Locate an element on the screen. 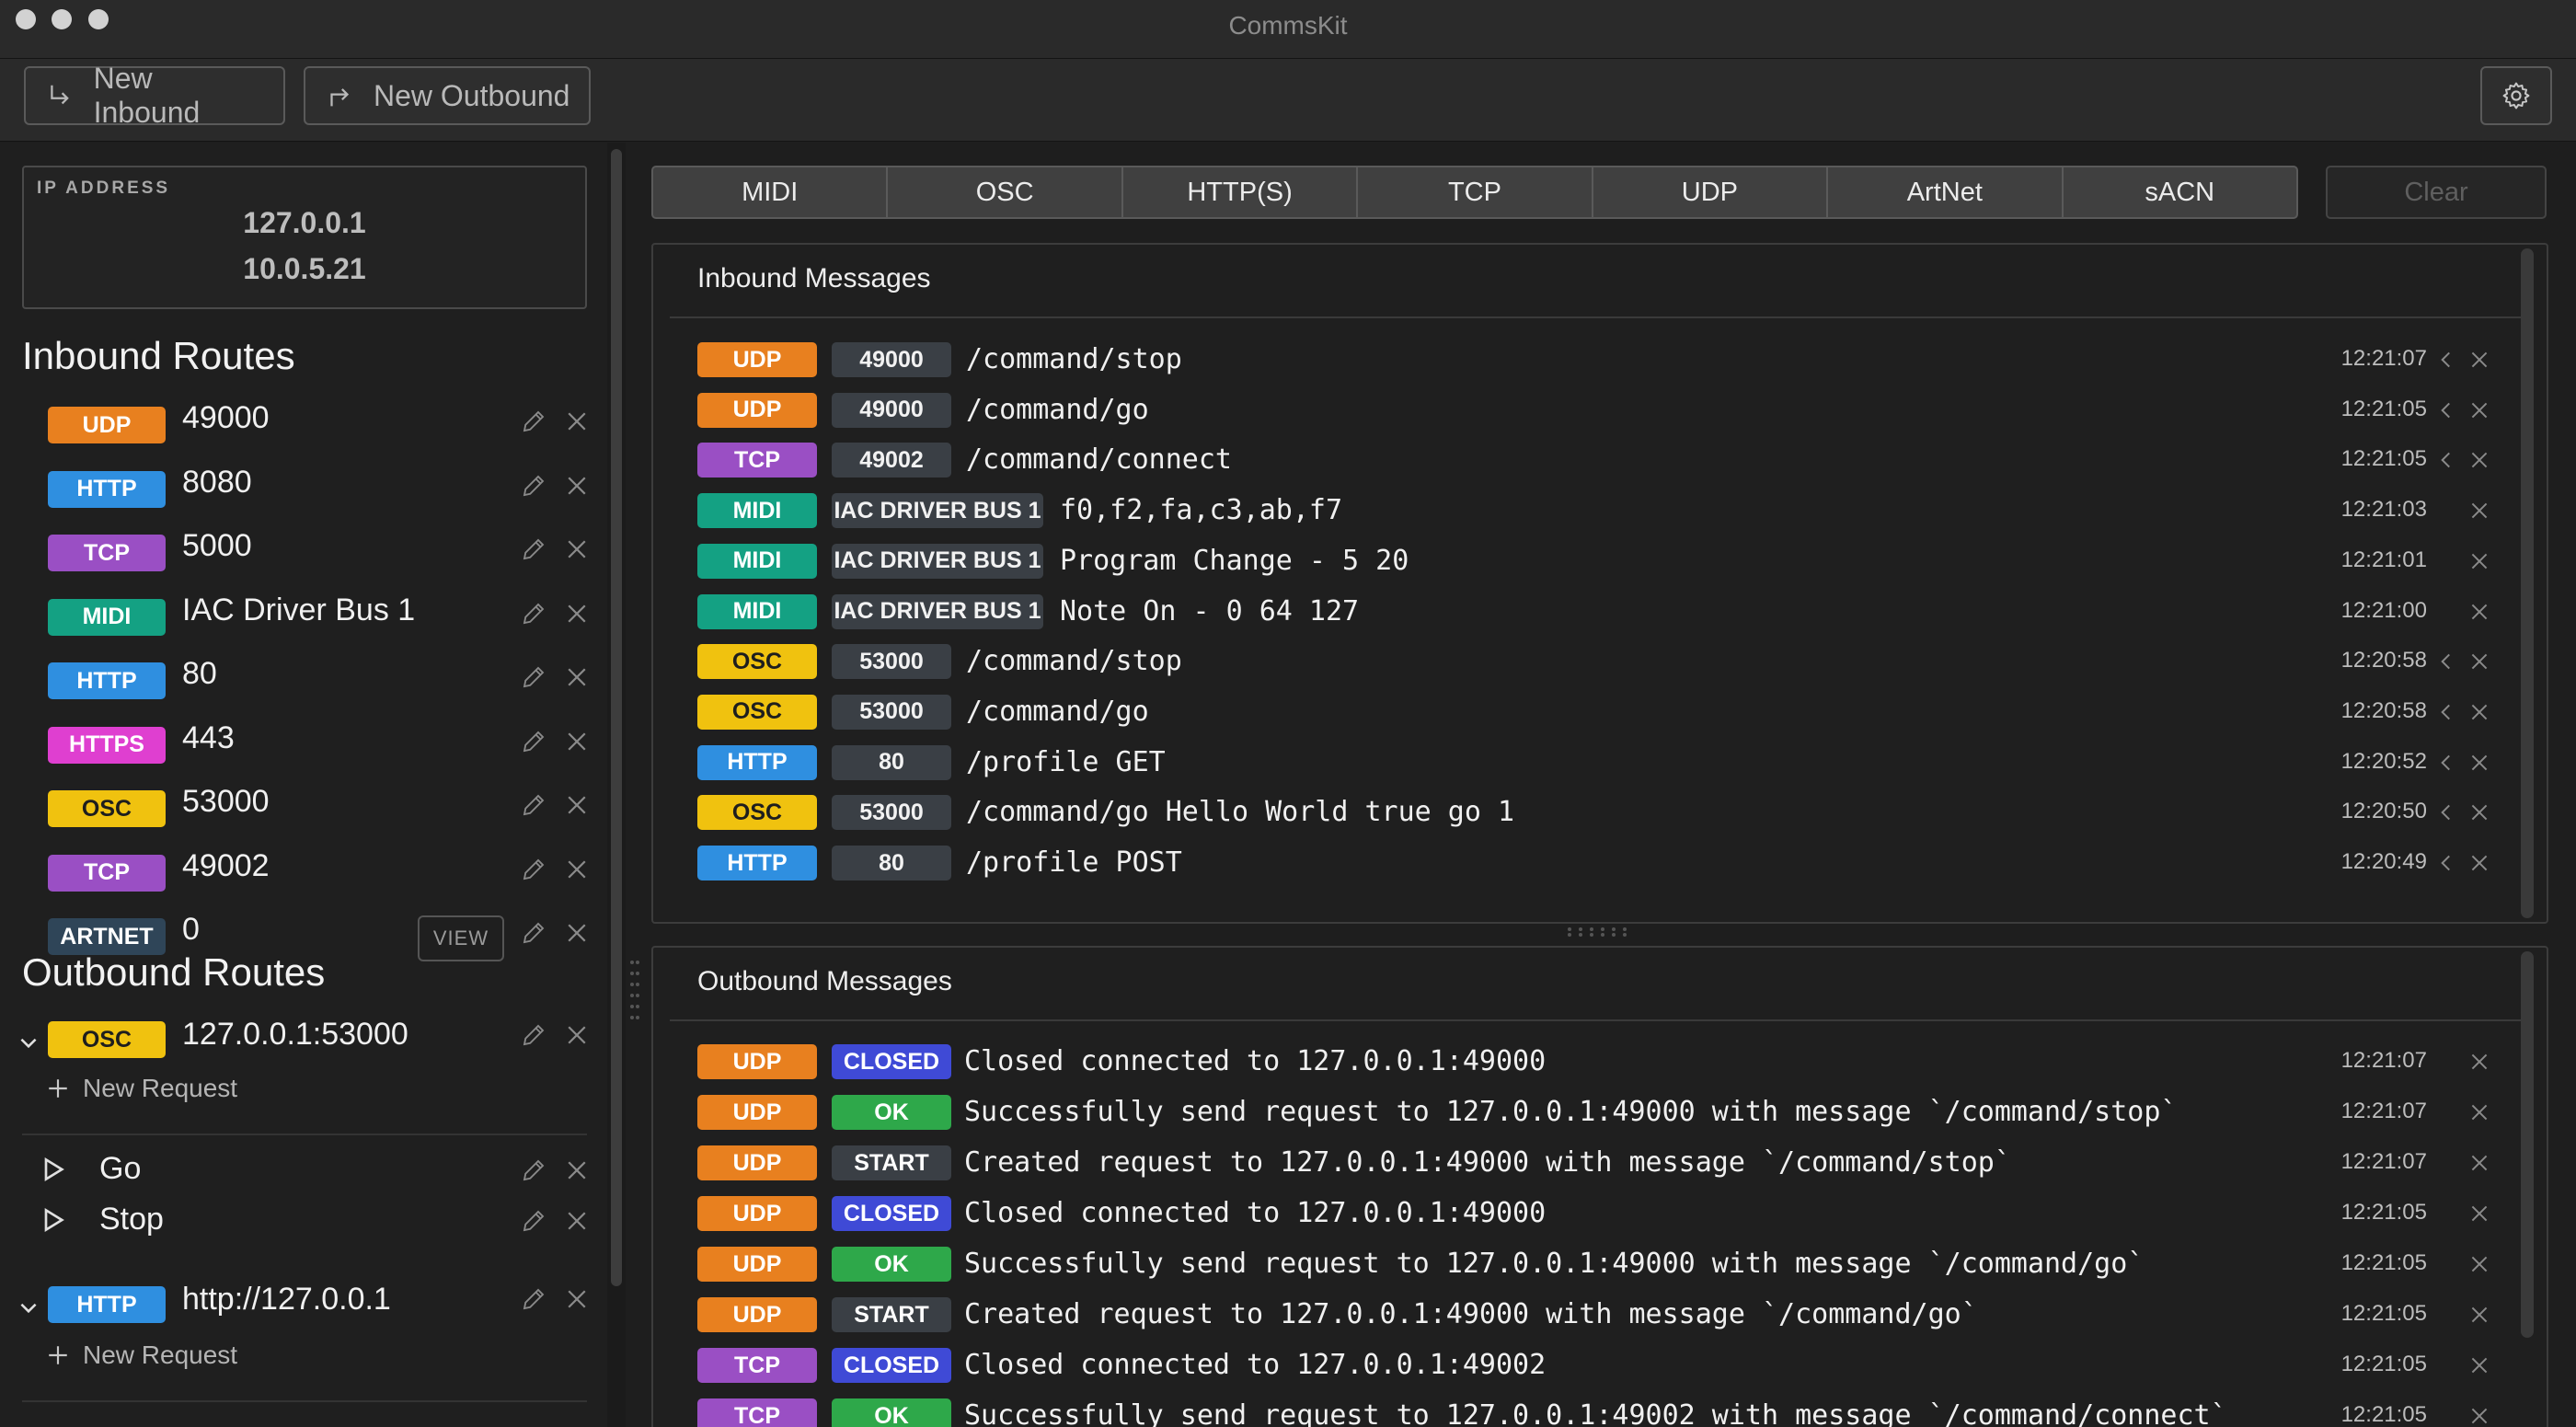 The height and width of the screenshot is (1427, 2576). list-item: OSC 53000/command/stop 12:20:58 is located at coordinates (1600, 662).